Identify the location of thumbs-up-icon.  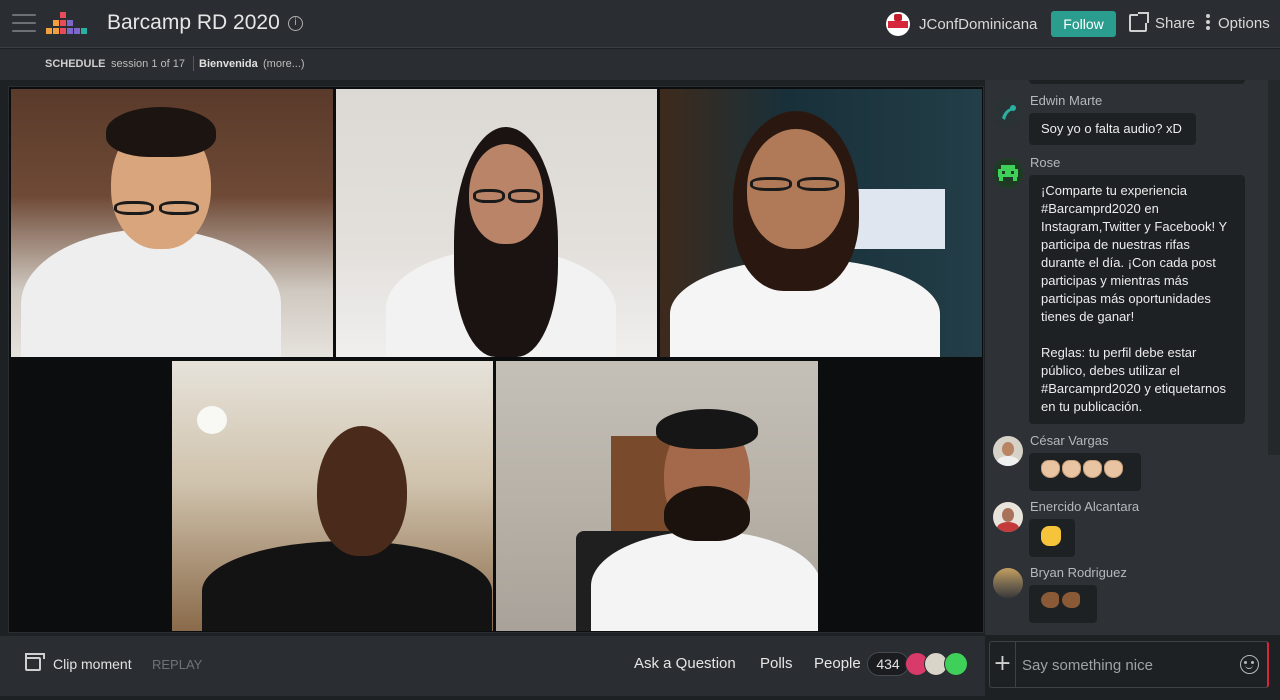
(1051, 536).